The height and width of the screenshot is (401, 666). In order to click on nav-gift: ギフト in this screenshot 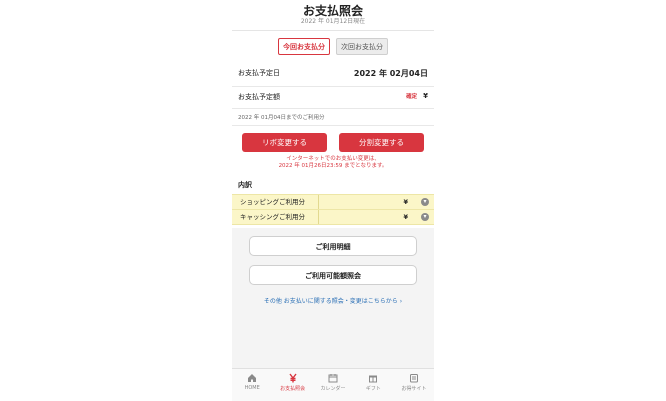, I will do `click(373, 385)`.